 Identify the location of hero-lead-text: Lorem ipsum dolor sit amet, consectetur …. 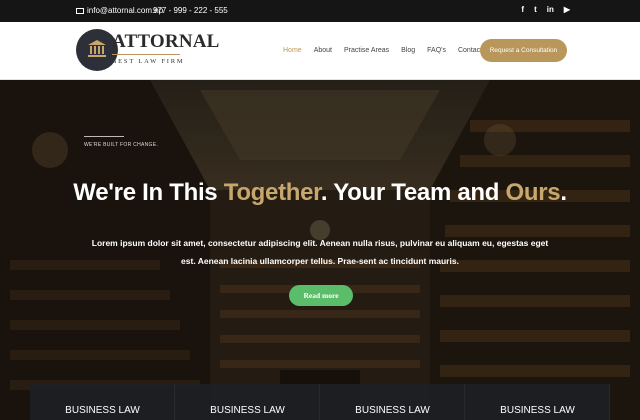
(320, 252).